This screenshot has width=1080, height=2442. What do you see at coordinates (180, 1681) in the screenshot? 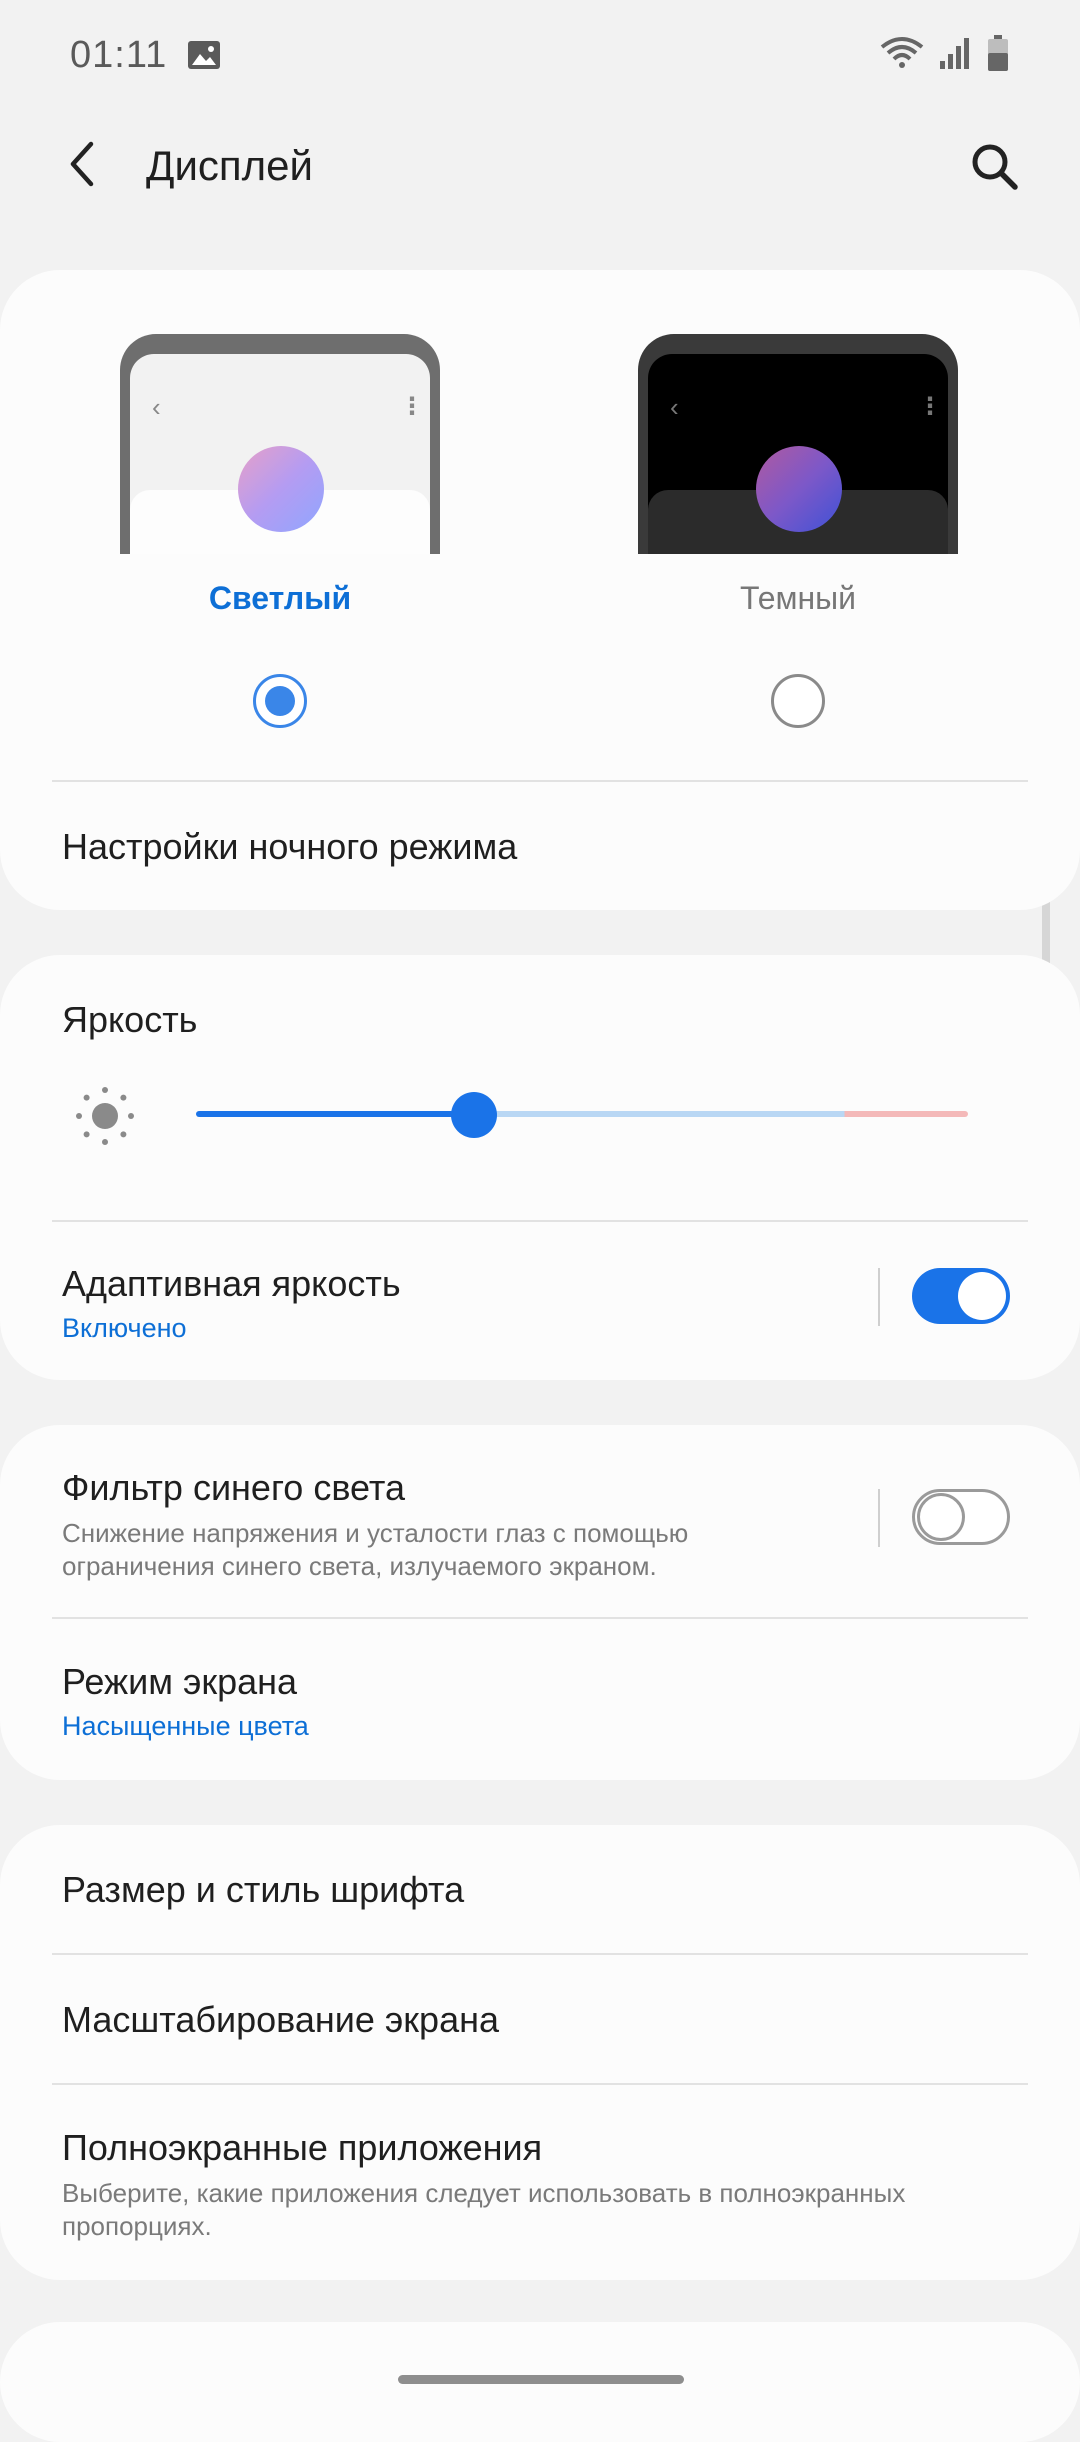
I see `screen-mode-title: Режим экрана` at bounding box center [180, 1681].